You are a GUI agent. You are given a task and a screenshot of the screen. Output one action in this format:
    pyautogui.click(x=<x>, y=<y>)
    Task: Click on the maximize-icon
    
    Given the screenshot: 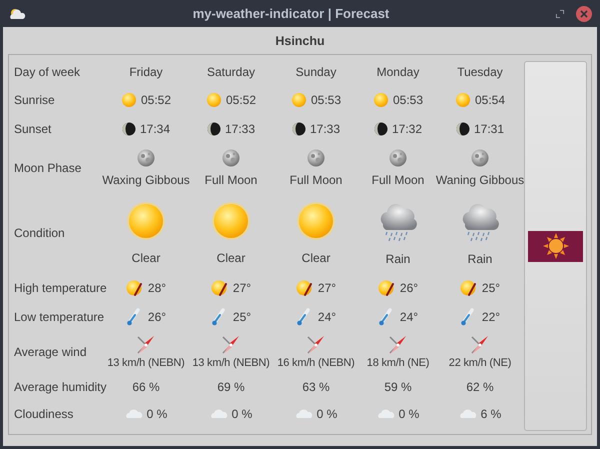 What is the action you would take?
    pyautogui.click(x=560, y=14)
    